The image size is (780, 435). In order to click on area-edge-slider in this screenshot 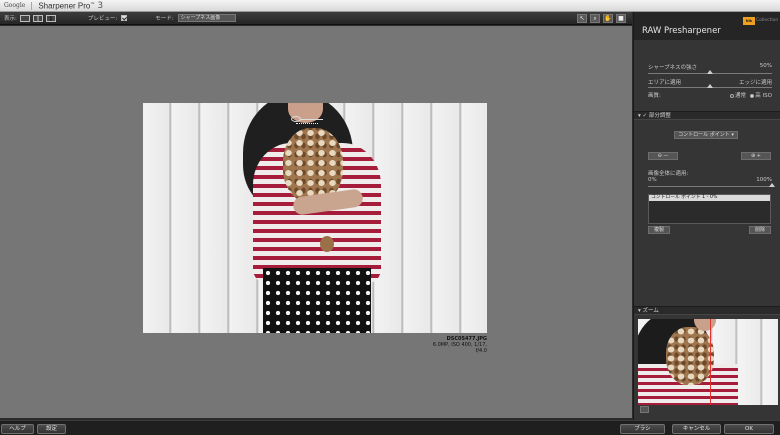, I will do `click(710, 86)`.